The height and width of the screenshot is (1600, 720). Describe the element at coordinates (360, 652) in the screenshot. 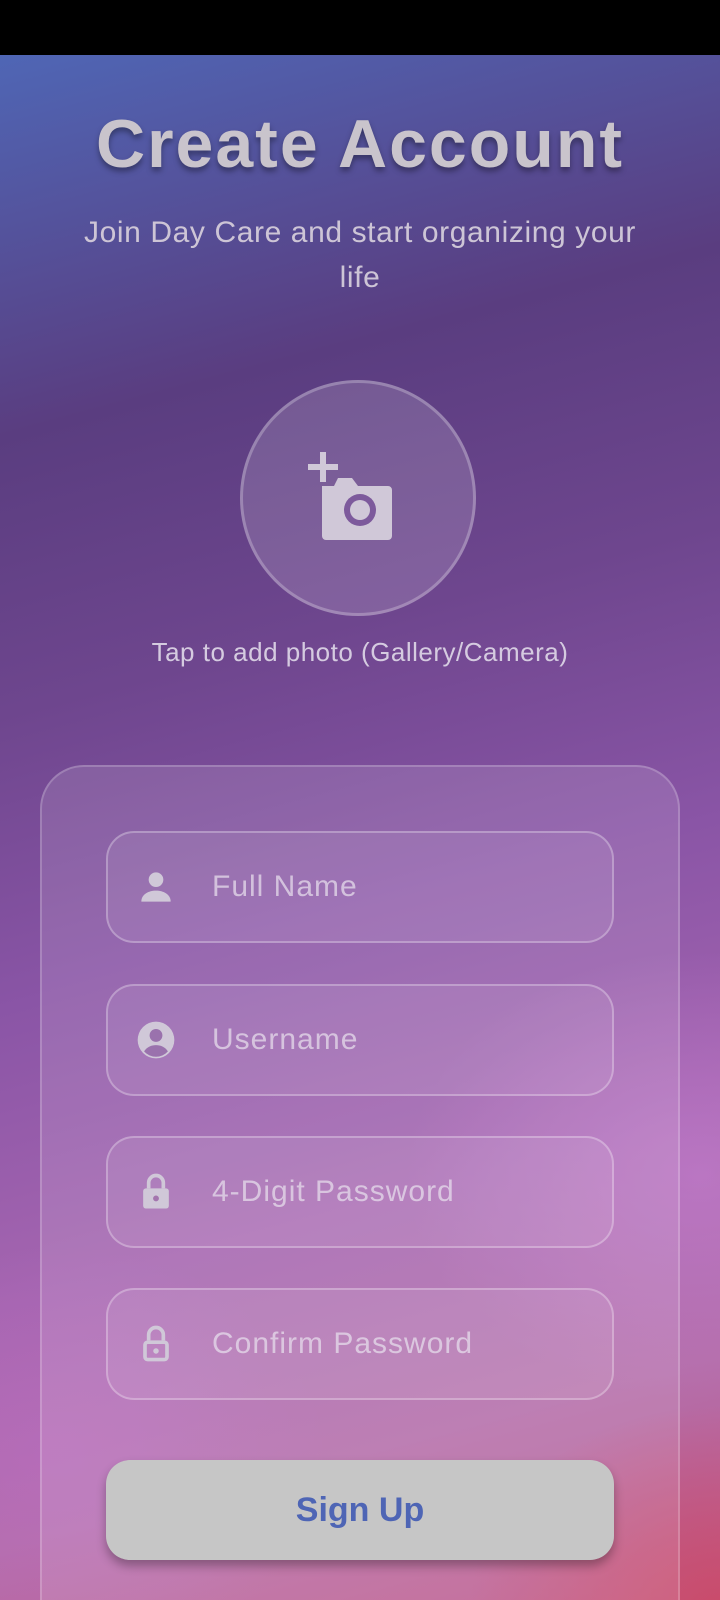

I see `add-photo-hint: Tap to add photo (Gallery/Camera)` at that location.